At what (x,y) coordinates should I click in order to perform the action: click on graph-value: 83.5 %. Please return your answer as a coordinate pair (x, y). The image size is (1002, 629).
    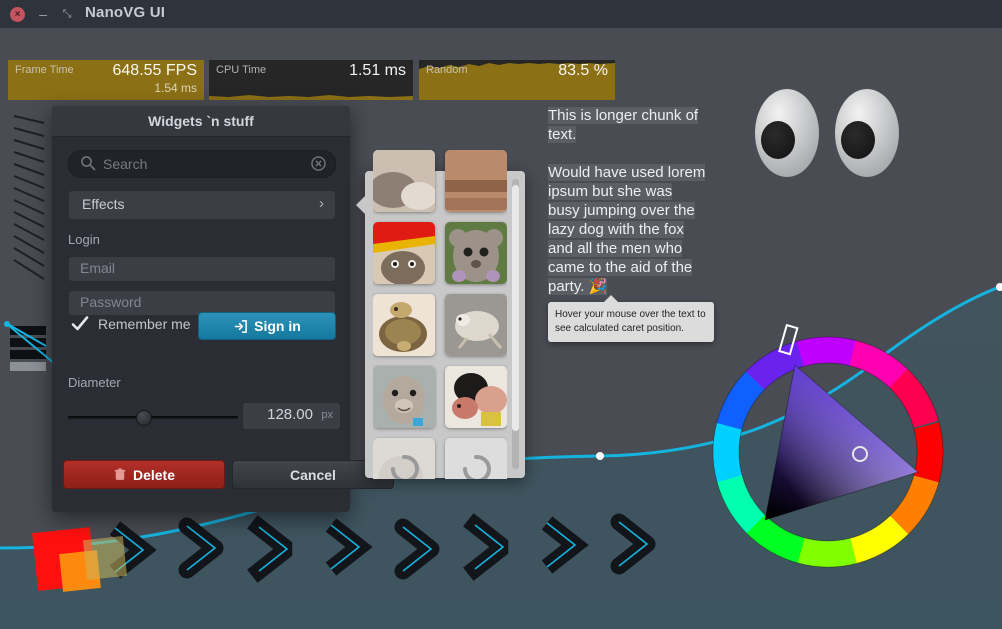
    Looking at the image, I should click on (583, 70).